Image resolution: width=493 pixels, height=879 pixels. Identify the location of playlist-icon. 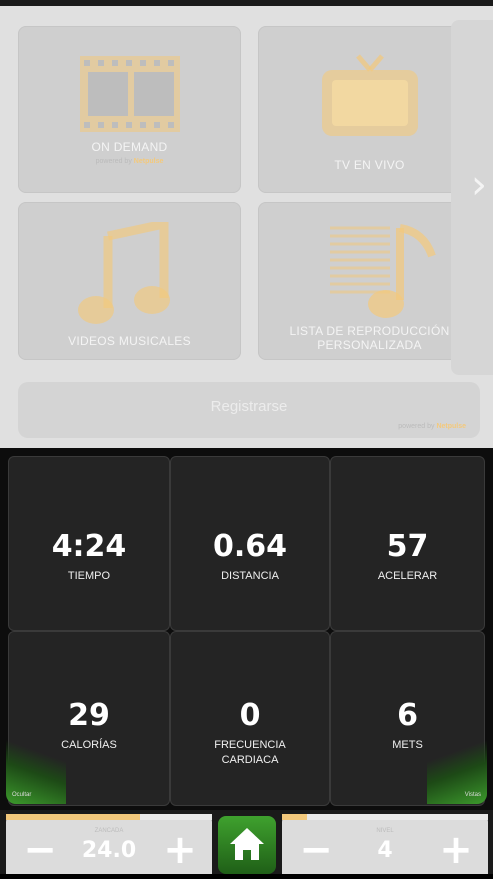
(383, 271).